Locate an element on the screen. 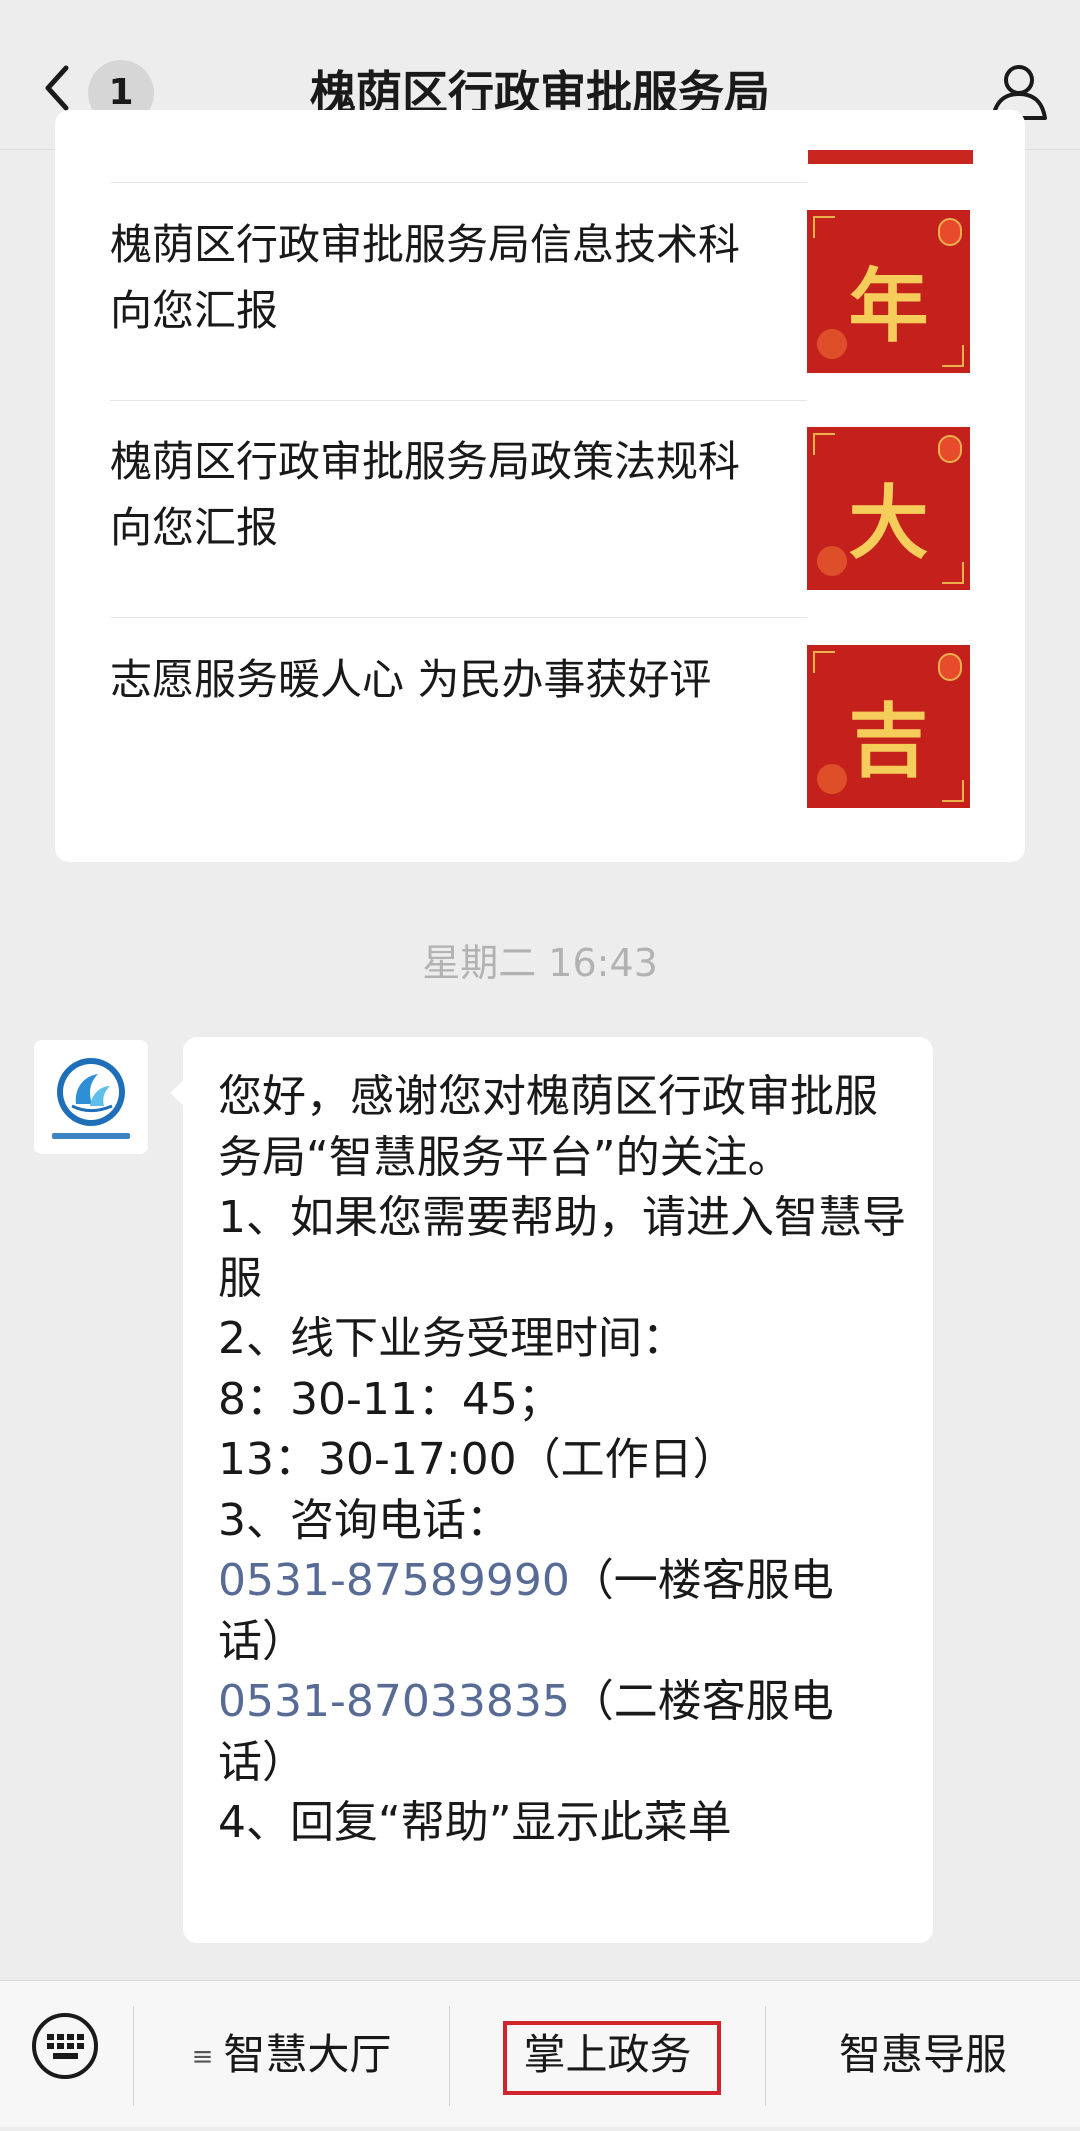 The image size is (1080, 2131). chevron-left-icon is located at coordinates (57, 88).